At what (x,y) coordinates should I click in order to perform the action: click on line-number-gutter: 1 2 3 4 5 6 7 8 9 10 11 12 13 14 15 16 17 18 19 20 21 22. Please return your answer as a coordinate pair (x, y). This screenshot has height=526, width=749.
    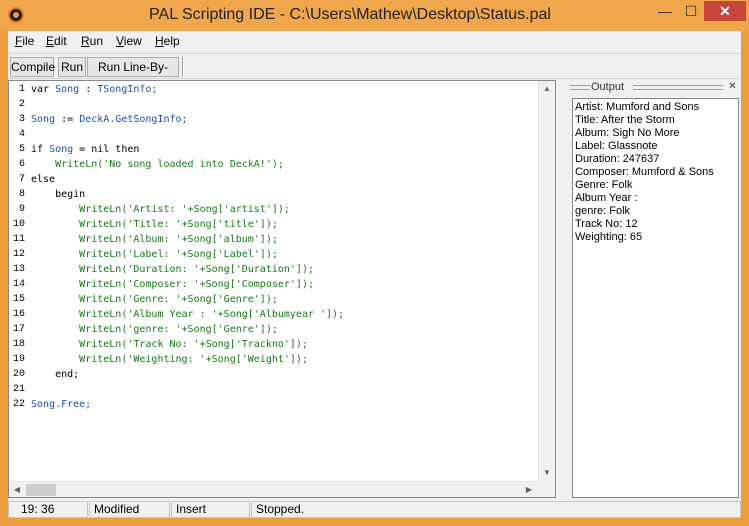
    Looking at the image, I should click on (18, 281).